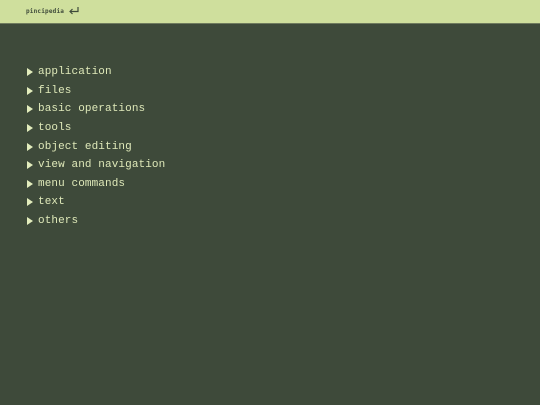 This screenshot has height=405, width=540. Describe the element at coordinates (55, 128) in the screenshot. I see `topic-label: tools` at that location.